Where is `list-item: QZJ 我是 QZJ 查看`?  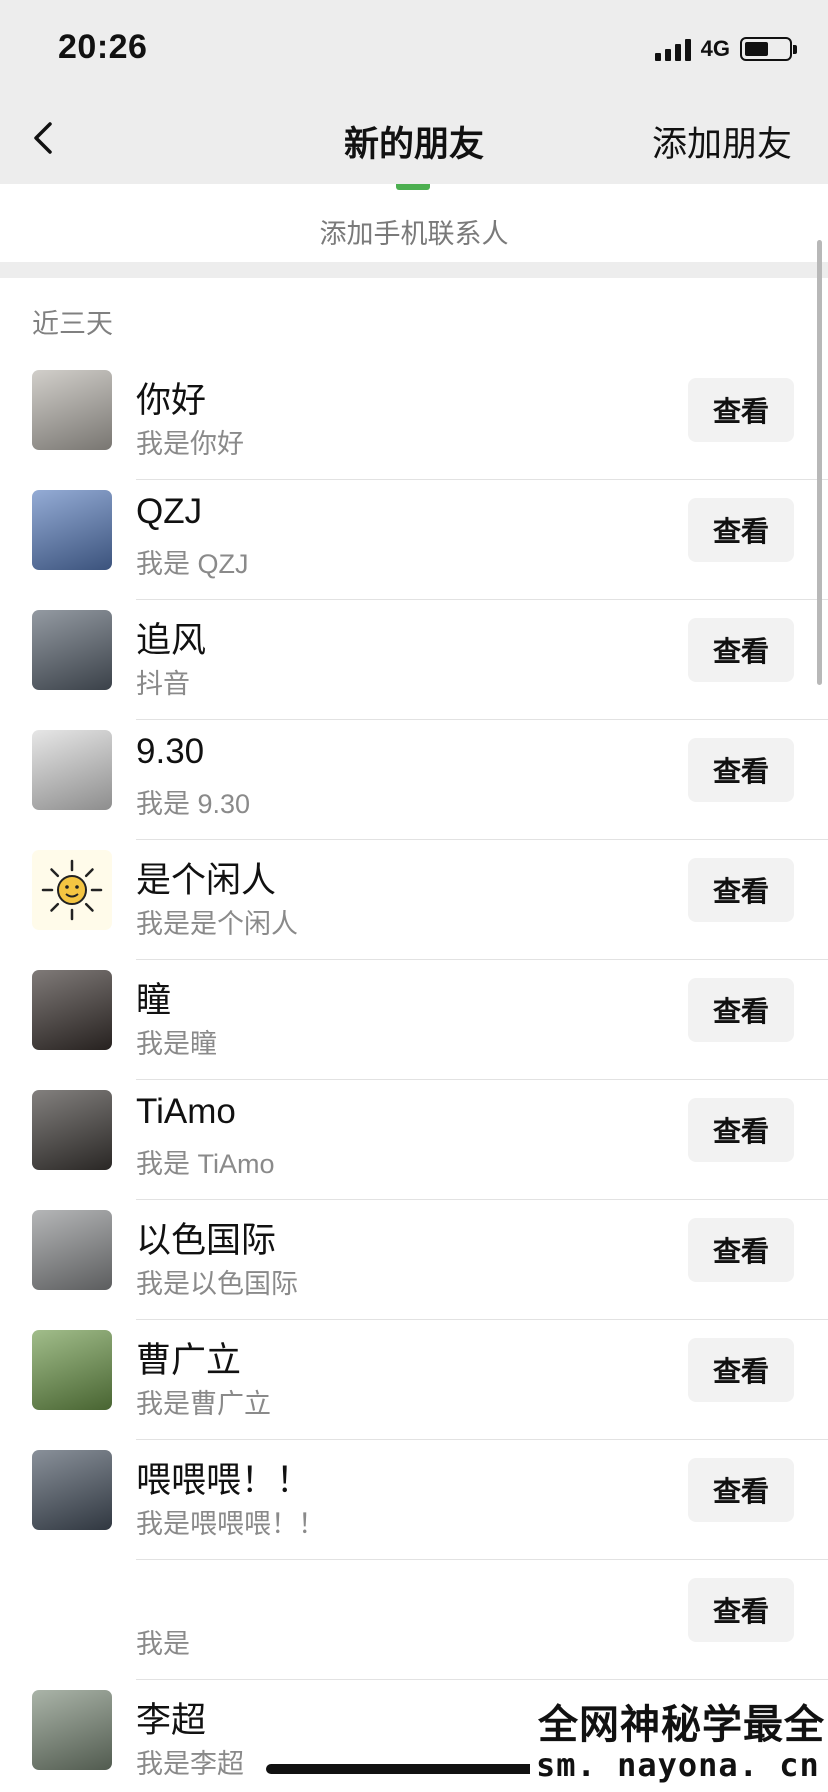 list-item: QZJ 我是 QZJ 查看 is located at coordinates (414, 540).